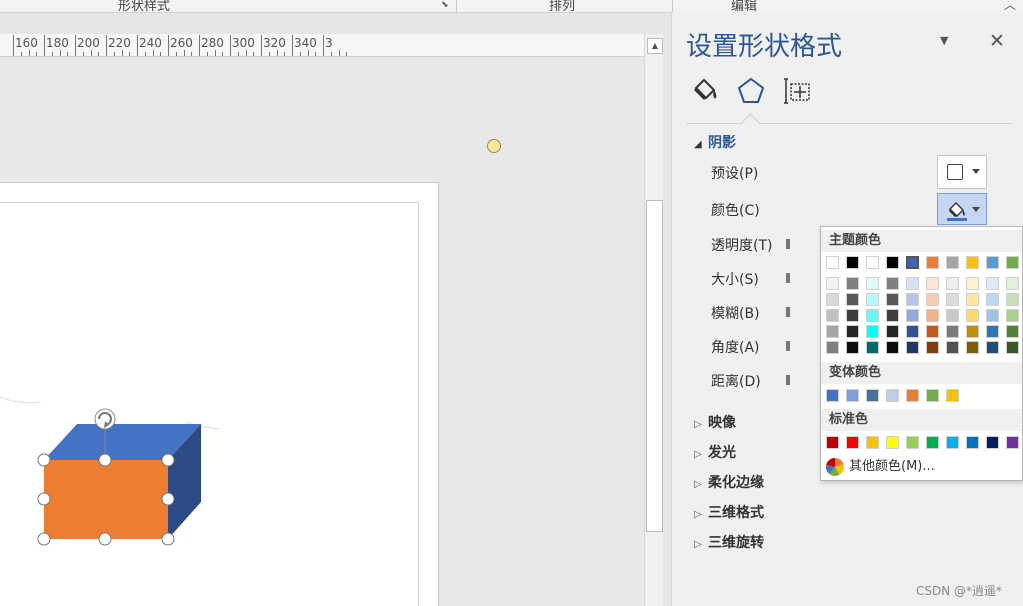 This screenshot has height=606, width=1023. I want to click on size-slider-stub, so click(788, 278).